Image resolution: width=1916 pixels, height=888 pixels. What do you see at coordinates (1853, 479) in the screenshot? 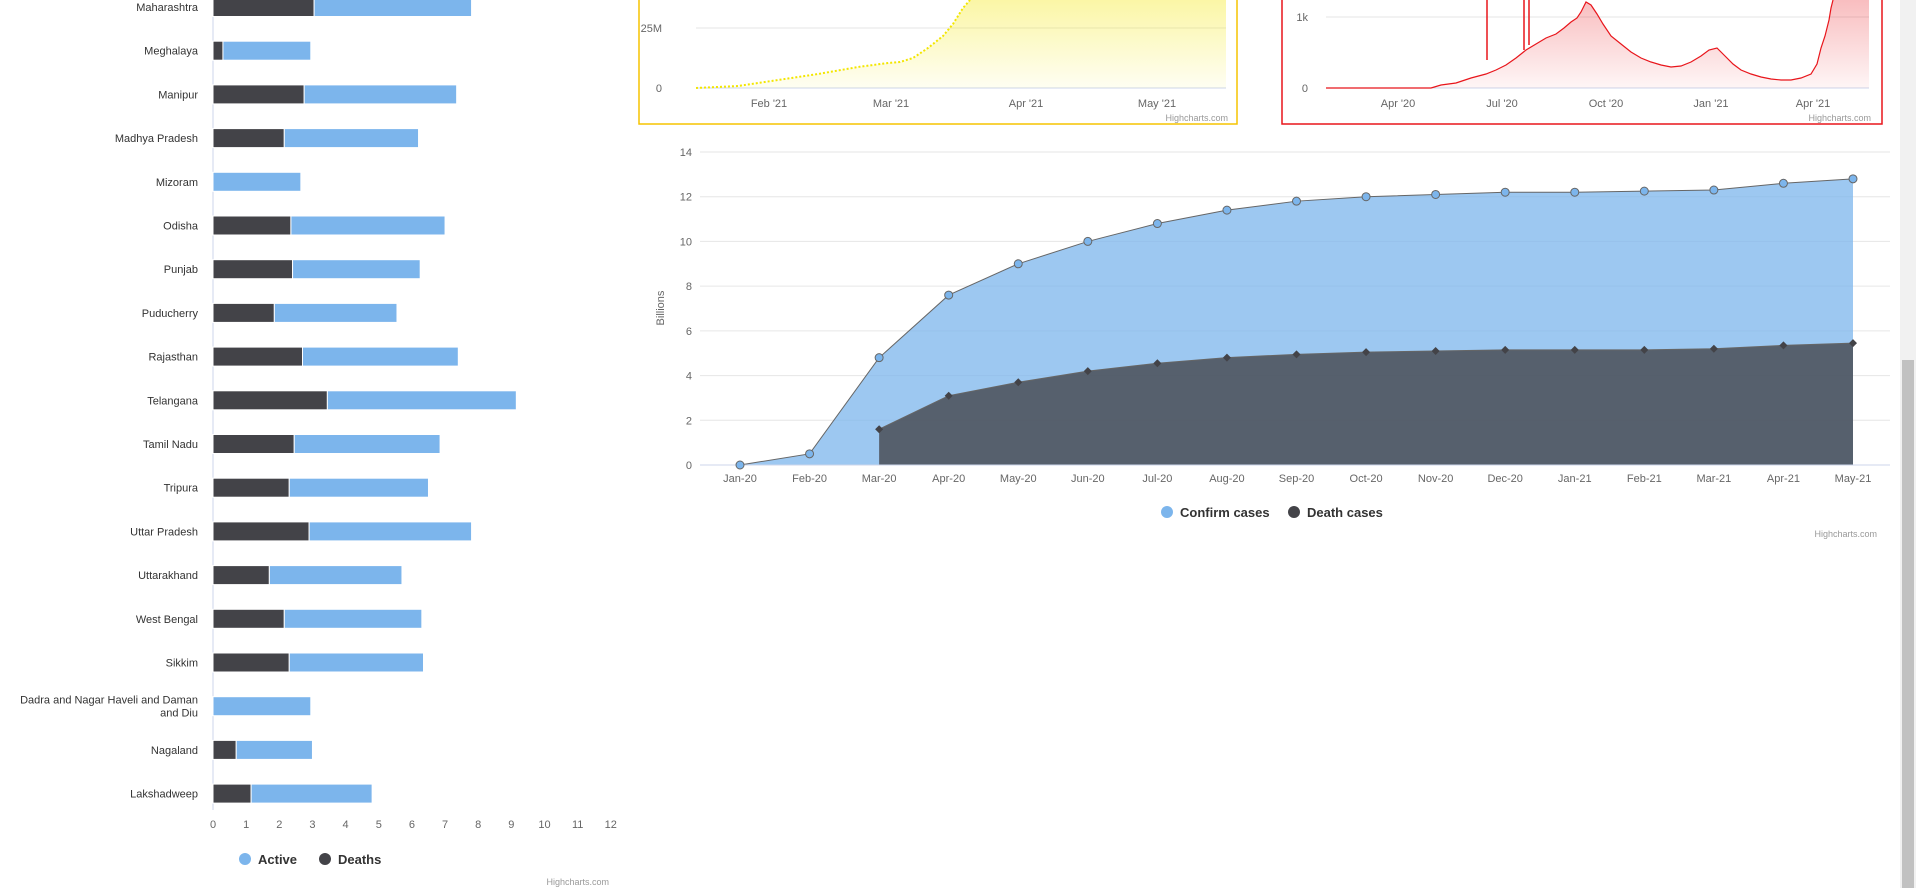
I see `main-x-tick-label: May-21` at bounding box center [1853, 479].